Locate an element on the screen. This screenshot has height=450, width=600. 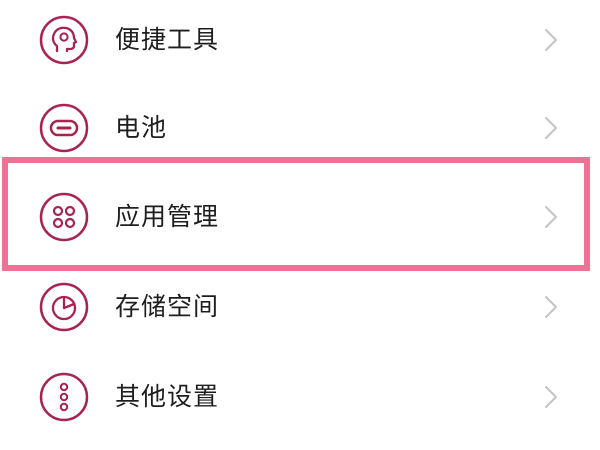
pie-chart-icon is located at coordinates (64, 307).